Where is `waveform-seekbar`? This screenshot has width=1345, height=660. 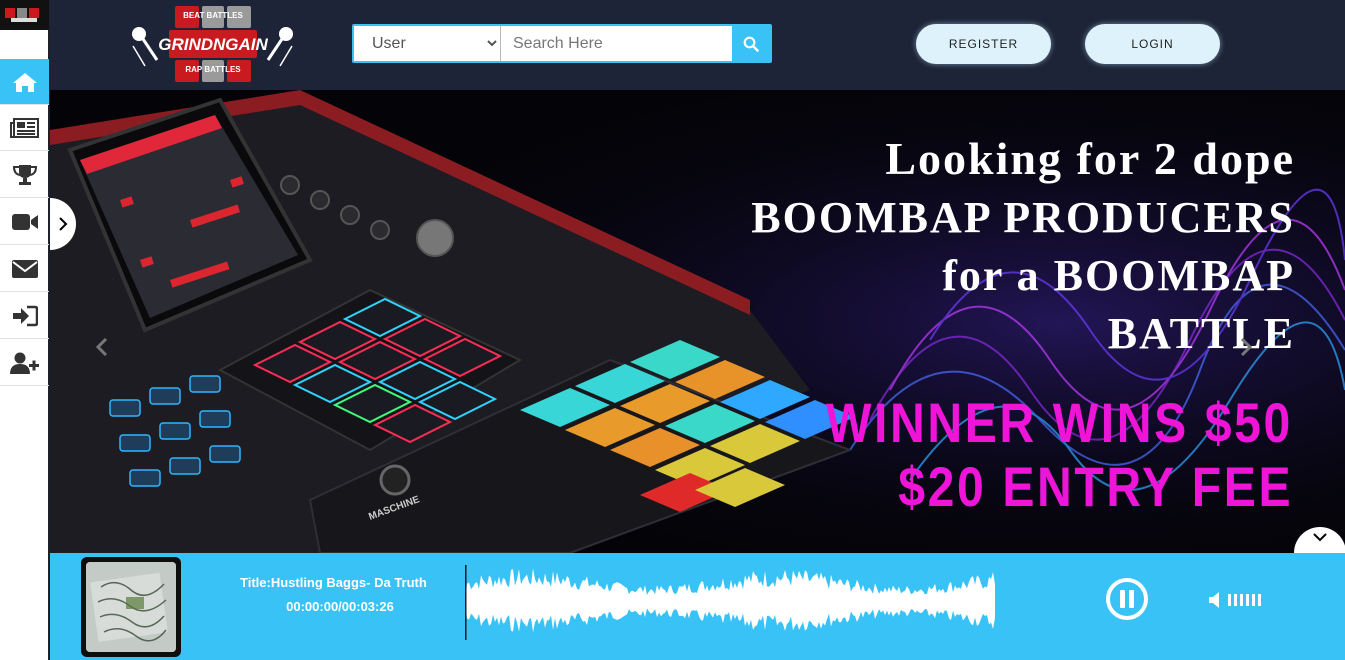
waveform-seekbar is located at coordinates (731, 602).